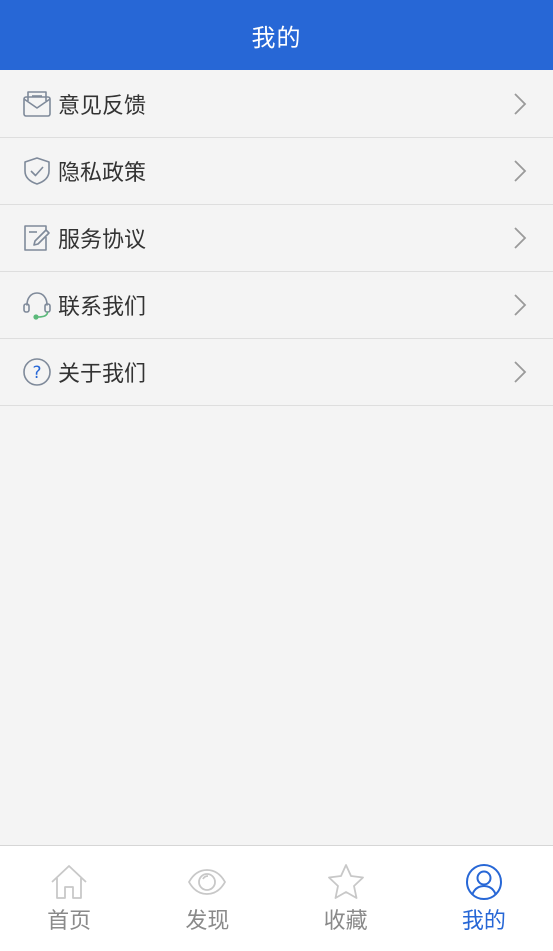  I want to click on menu-item-about-us: ? 关于我们, so click(276, 372).